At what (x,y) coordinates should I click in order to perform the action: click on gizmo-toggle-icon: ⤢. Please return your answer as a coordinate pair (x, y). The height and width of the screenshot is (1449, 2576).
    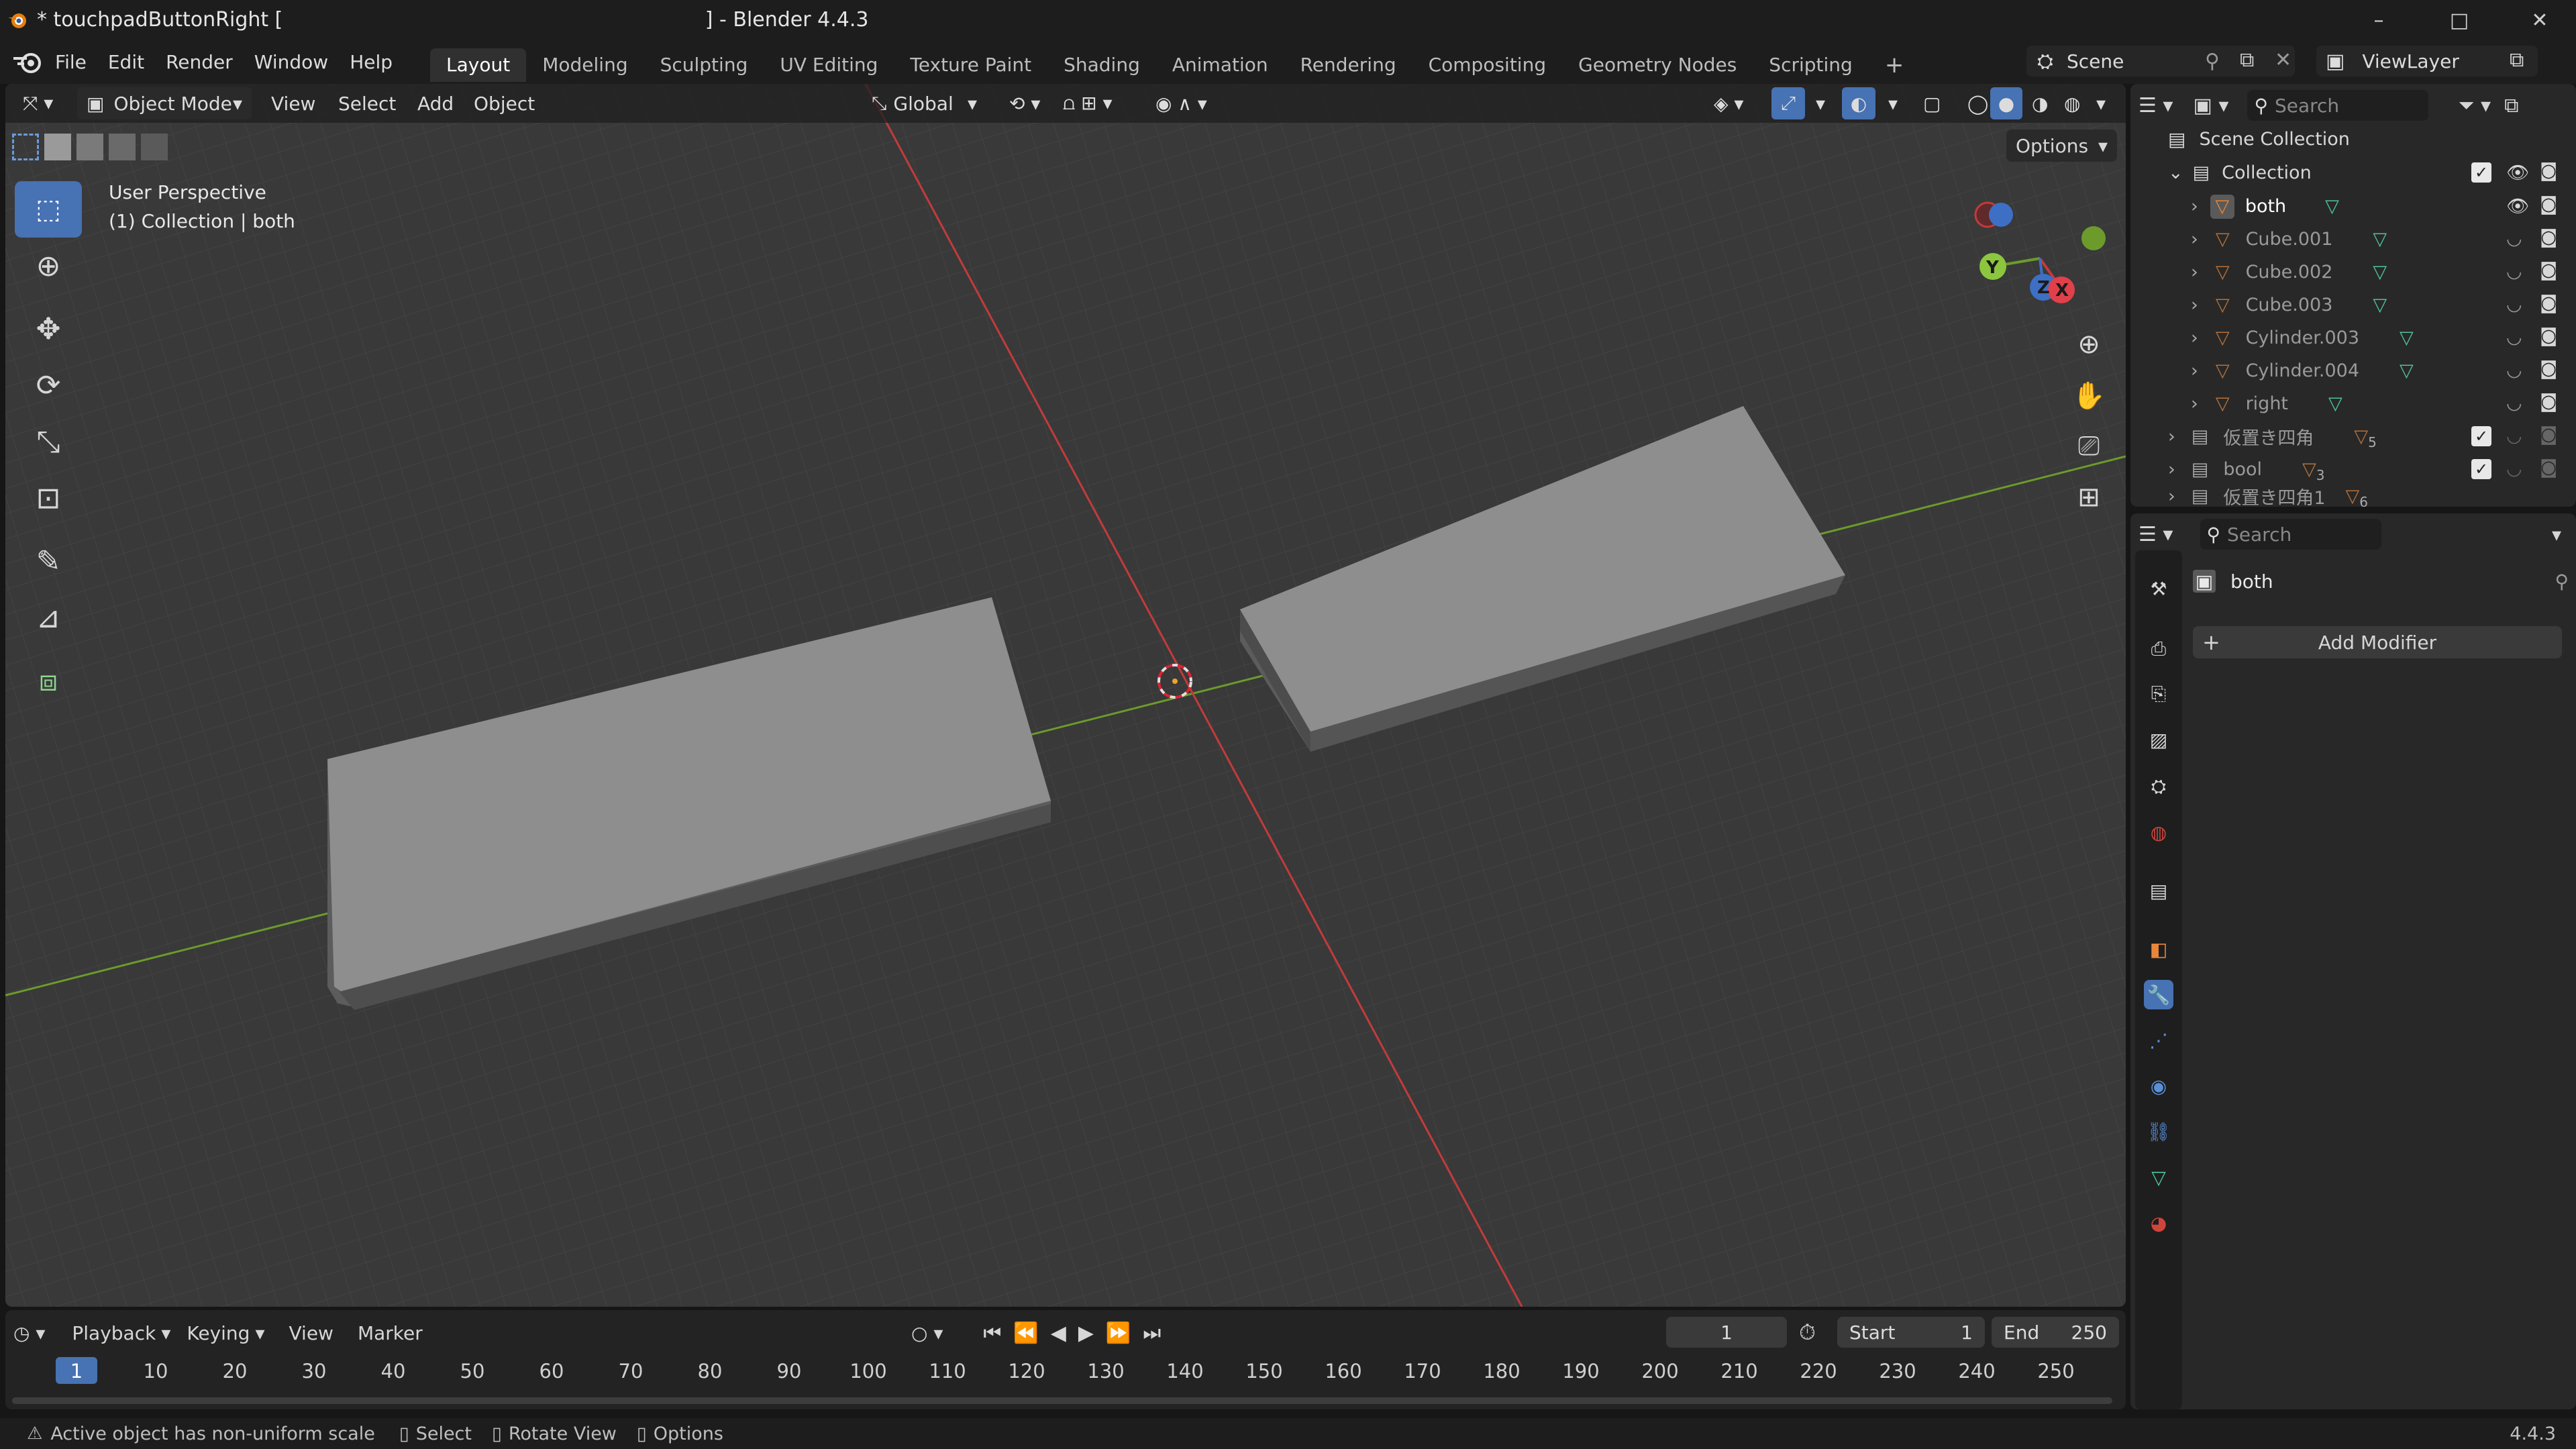
    Looking at the image, I should click on (1788, 103).